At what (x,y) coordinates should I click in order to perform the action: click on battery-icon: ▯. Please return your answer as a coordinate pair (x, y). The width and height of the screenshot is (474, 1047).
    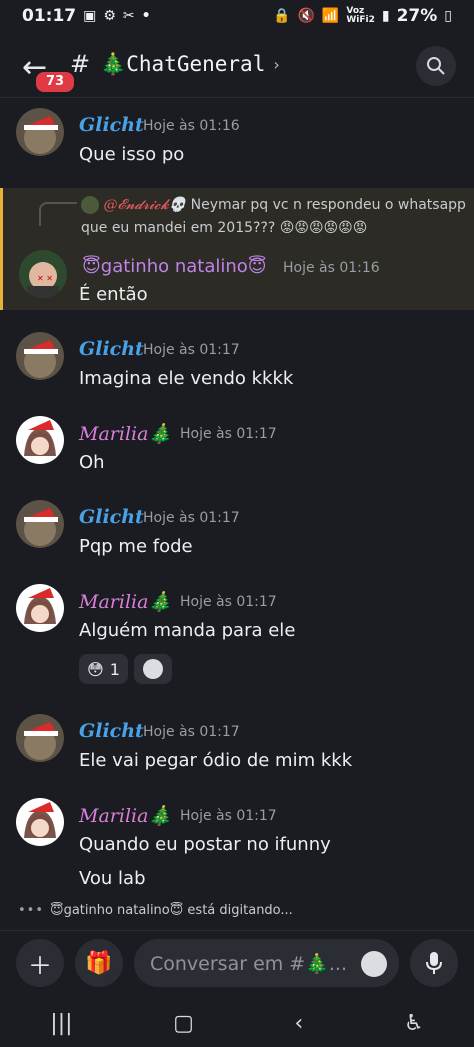
    Looking at the image, I should click on (448, 16).